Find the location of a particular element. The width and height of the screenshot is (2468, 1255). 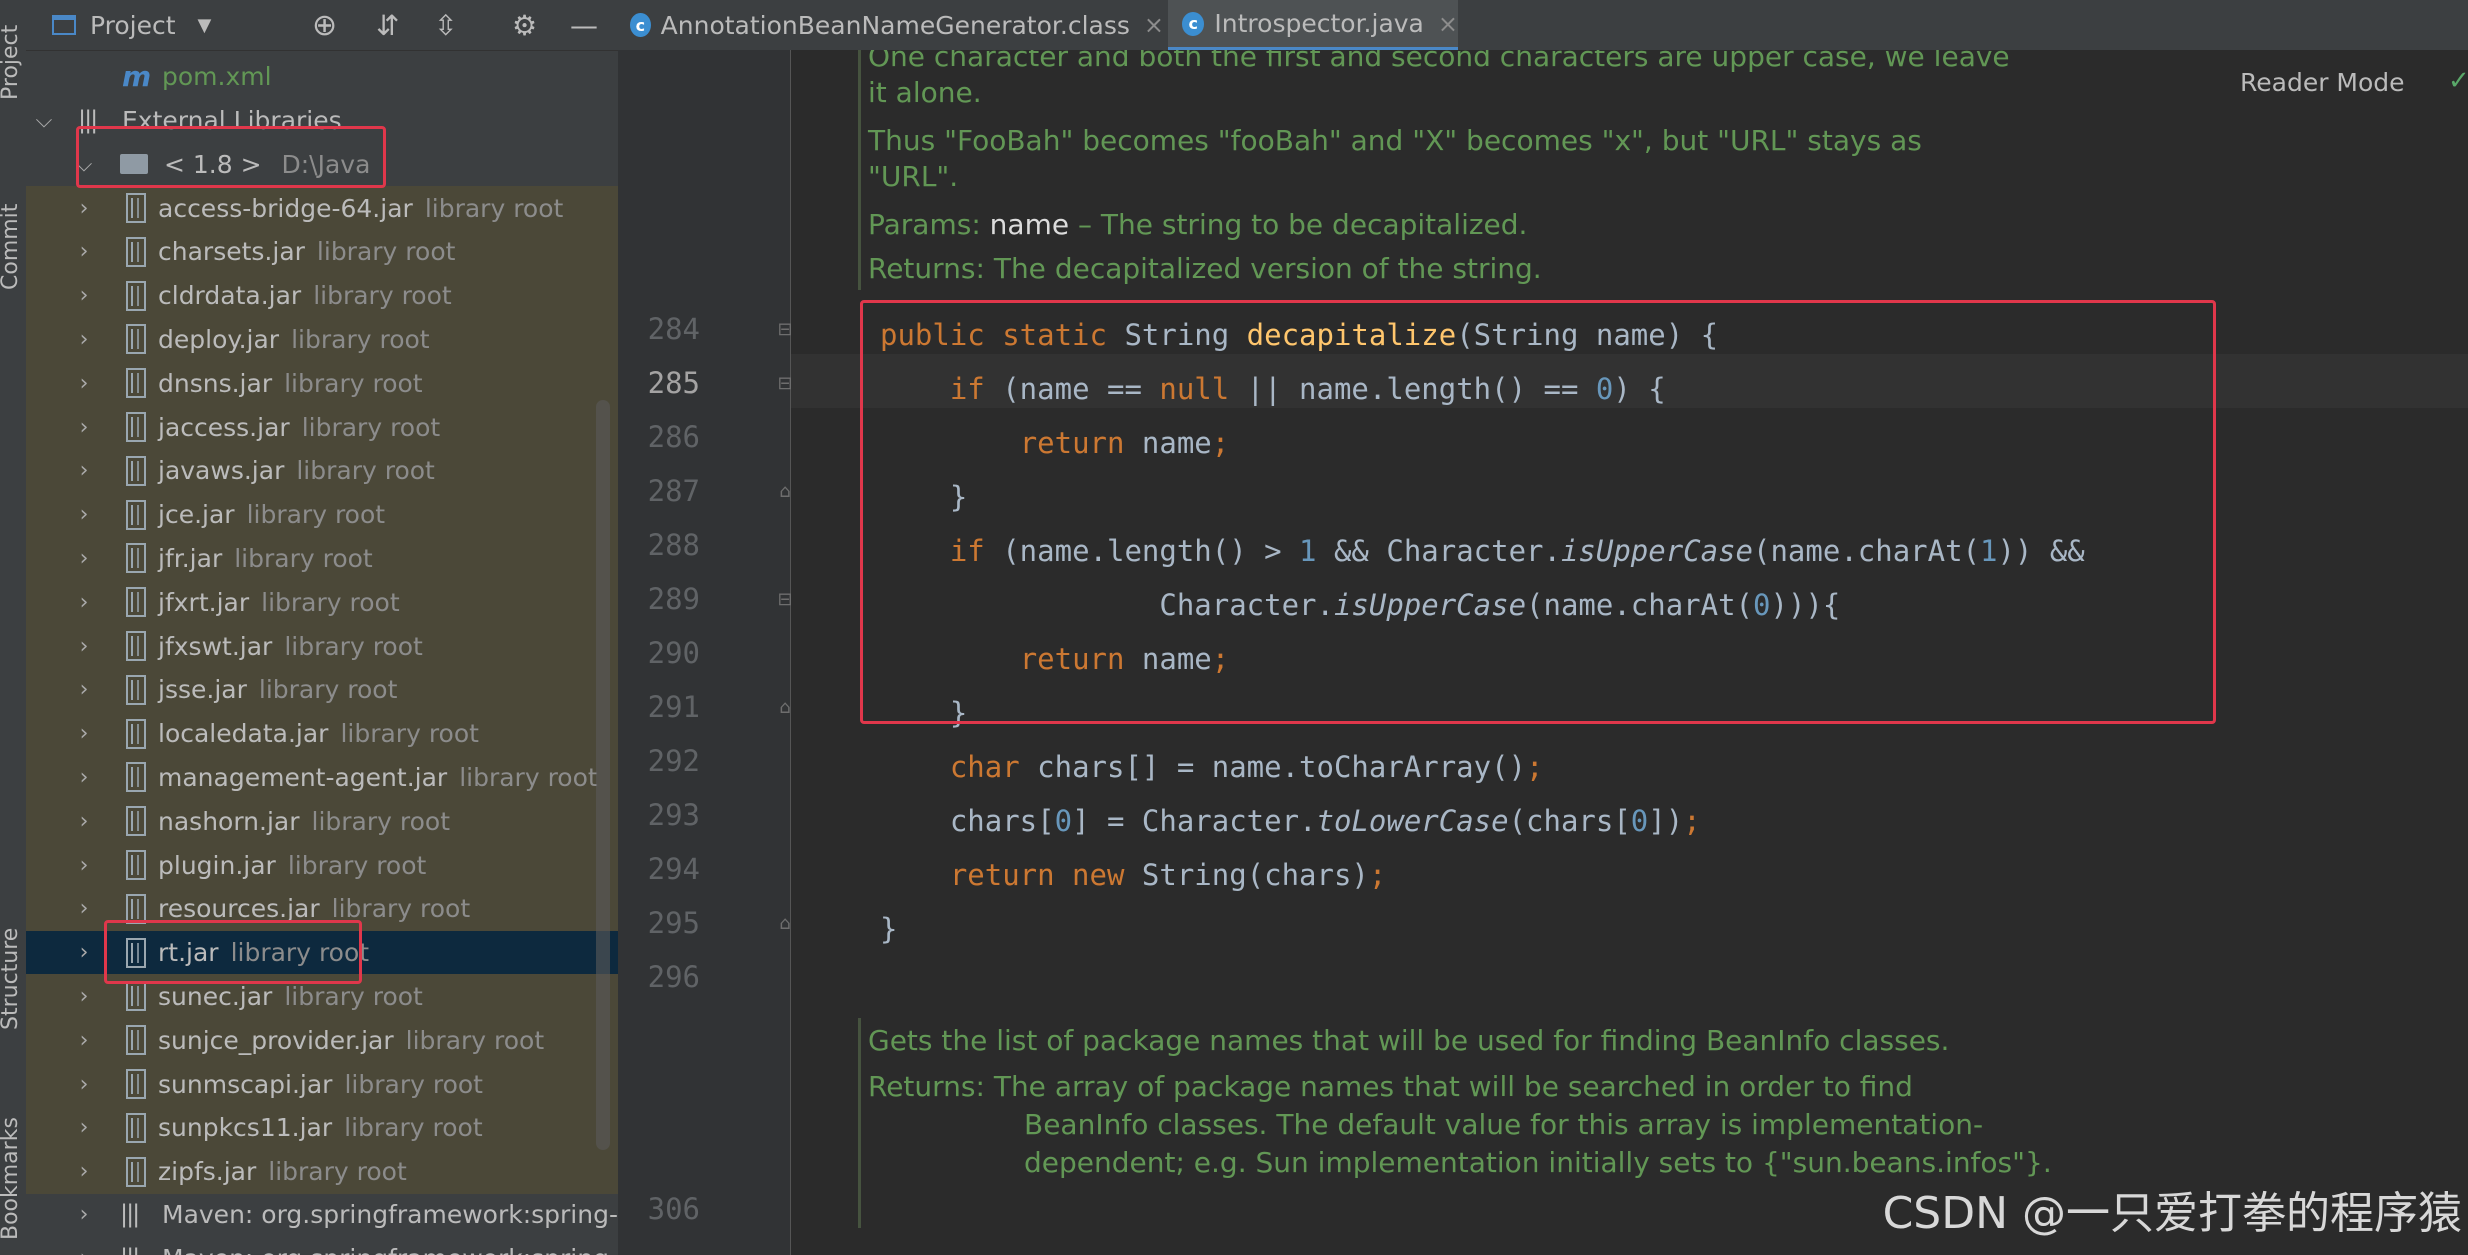

jar-name: deploy.jar is located at coordinates (219, 339).